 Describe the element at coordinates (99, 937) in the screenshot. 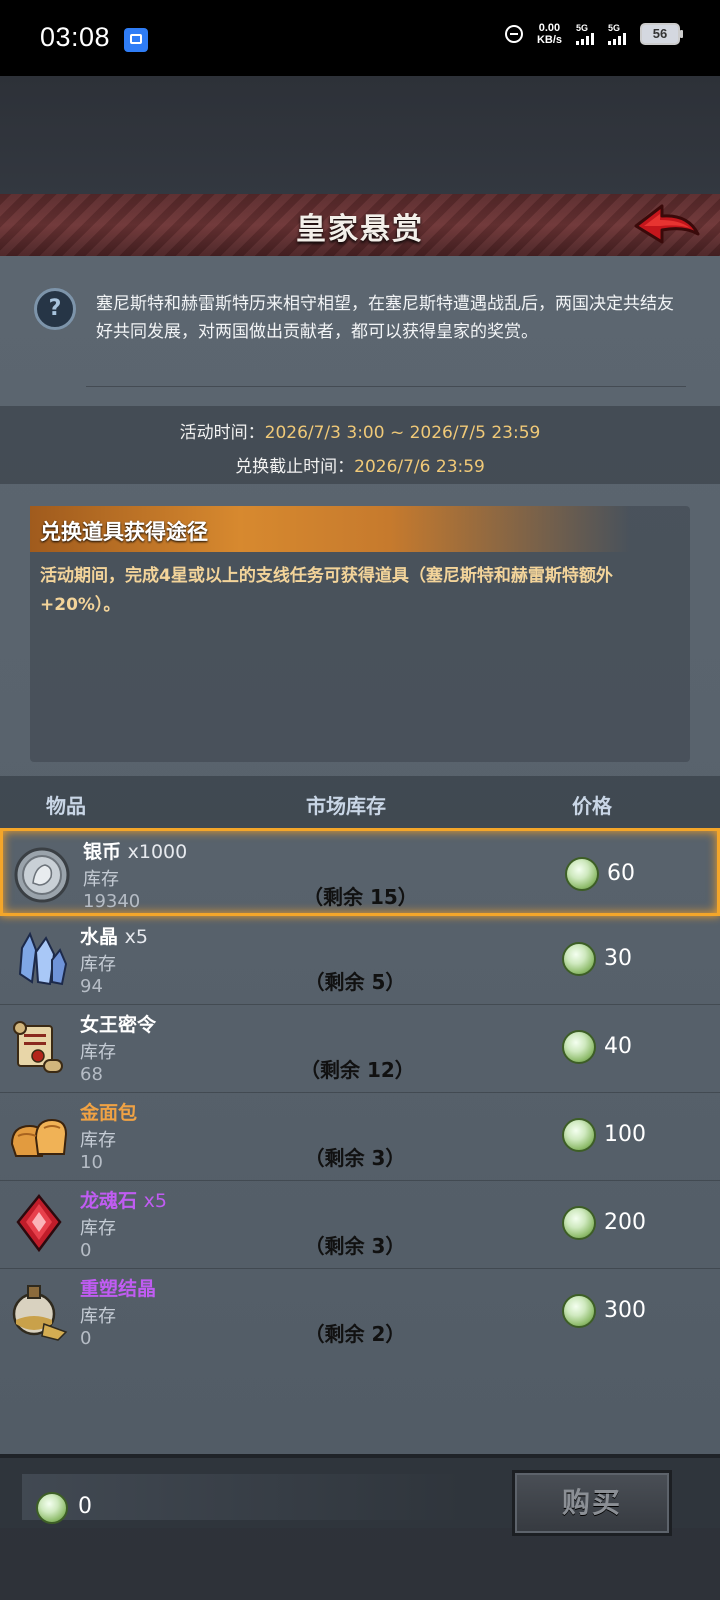

I see `item-name-text: 水晶` at that location.